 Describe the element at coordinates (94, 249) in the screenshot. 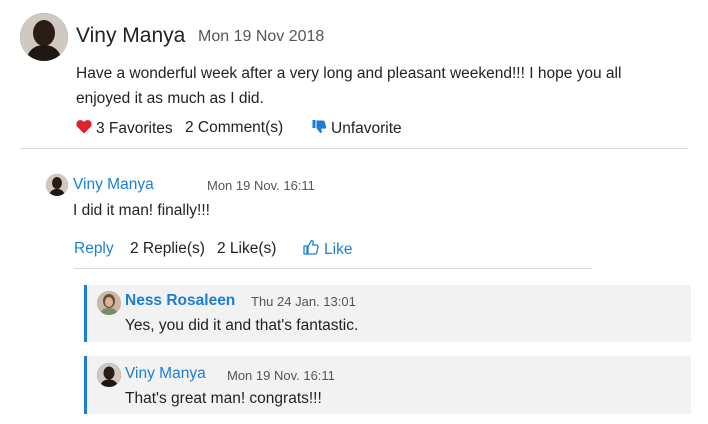

I see `reply-button: Reply` at that location.